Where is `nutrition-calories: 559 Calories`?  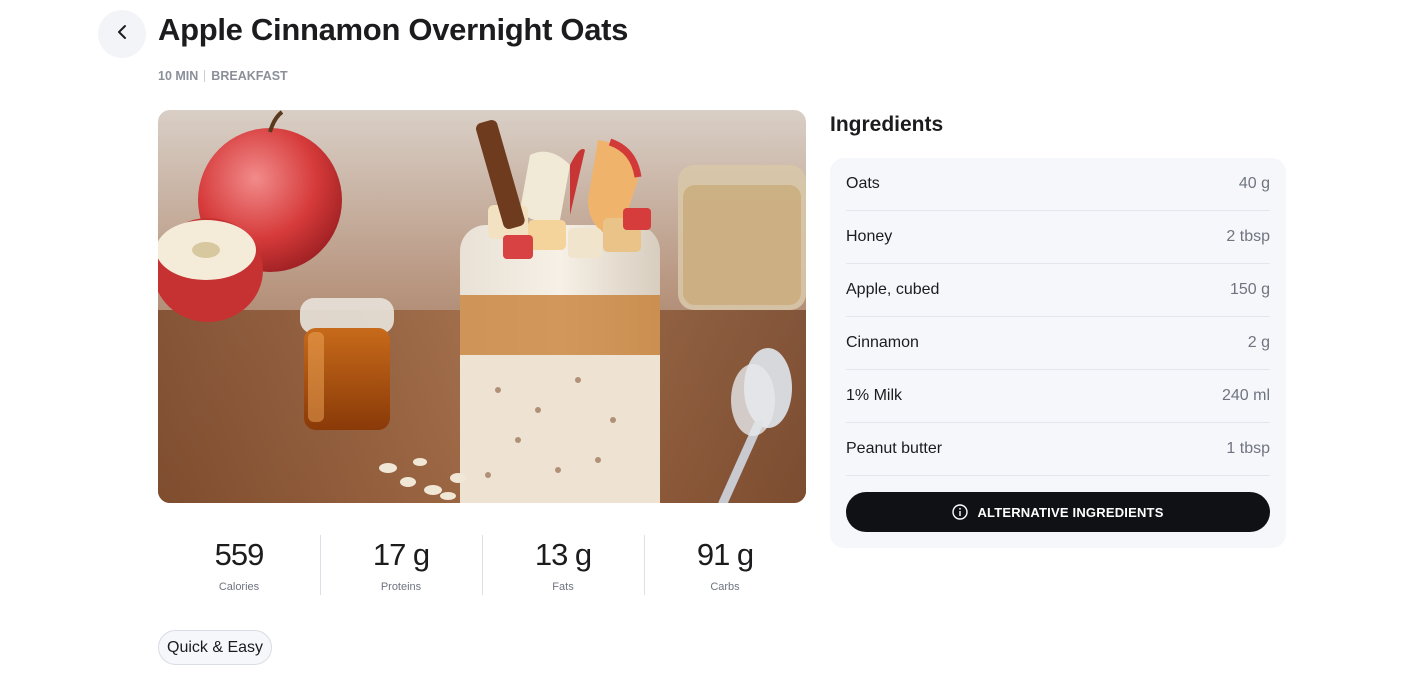 nutrition-calories: 559 Calories is located at coordinates (239, 565).